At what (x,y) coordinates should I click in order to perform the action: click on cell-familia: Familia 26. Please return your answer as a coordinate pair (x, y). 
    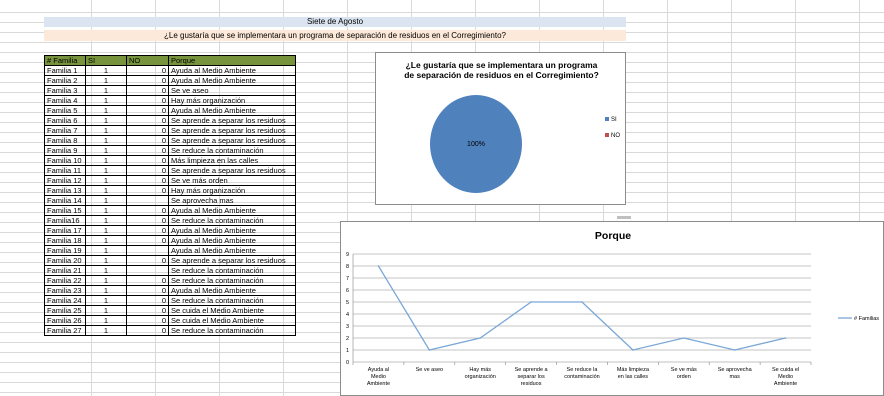
    Looking at the image, I should click on (65, 320).